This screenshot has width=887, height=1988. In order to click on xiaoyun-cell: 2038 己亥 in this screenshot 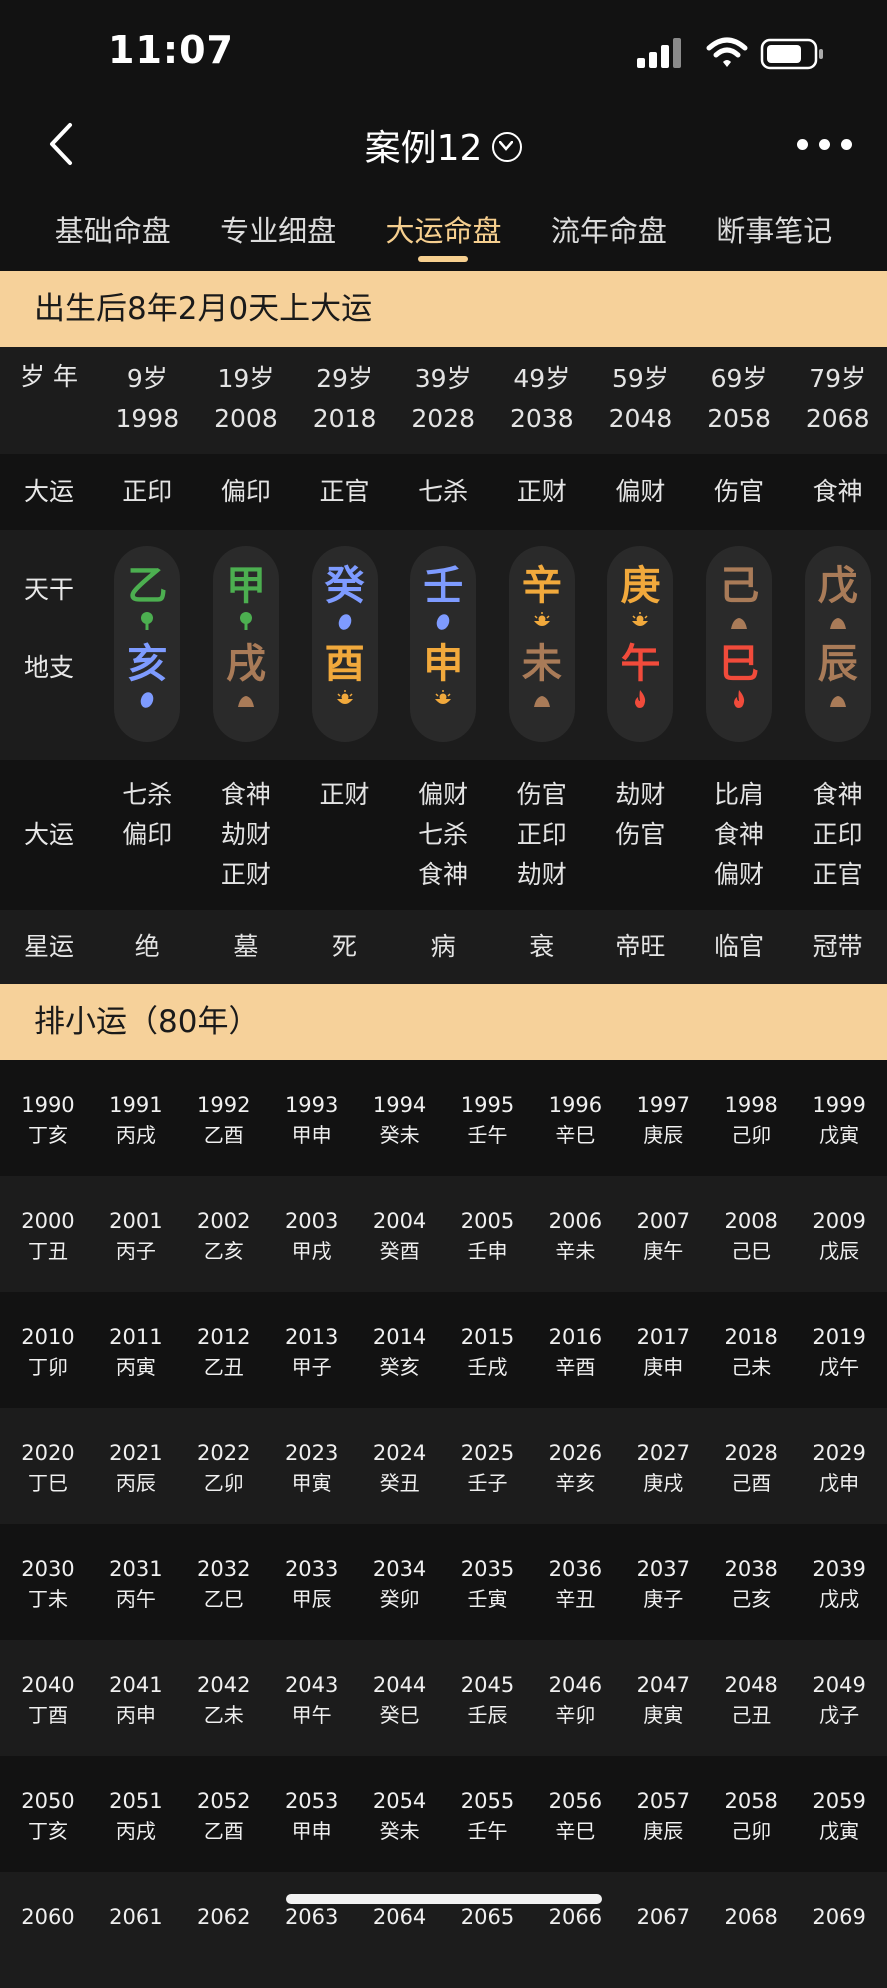, I will do `click(751, 1582)`.